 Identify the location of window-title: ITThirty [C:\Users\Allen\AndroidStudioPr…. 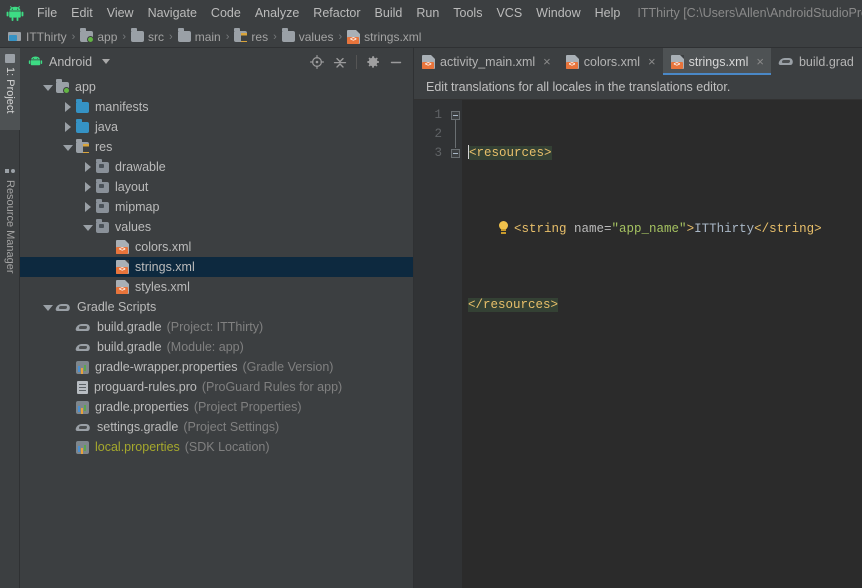
(749, 13).